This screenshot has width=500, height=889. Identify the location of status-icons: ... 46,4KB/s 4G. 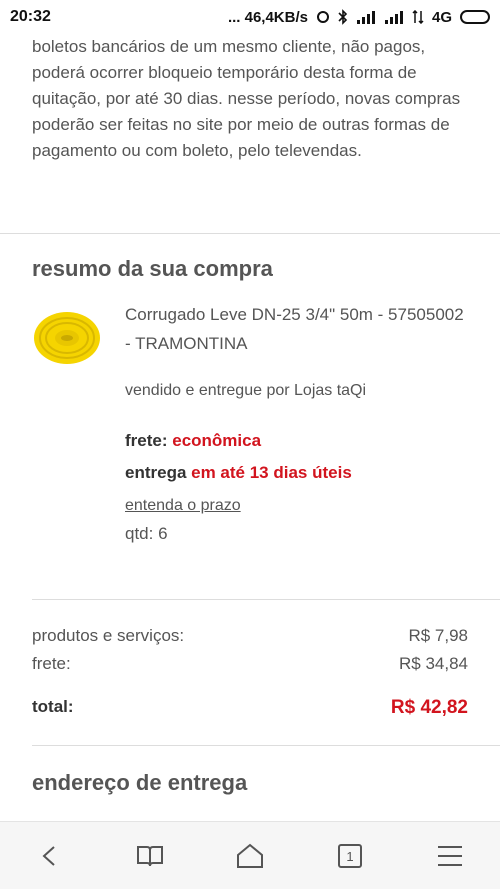
(359, 17).